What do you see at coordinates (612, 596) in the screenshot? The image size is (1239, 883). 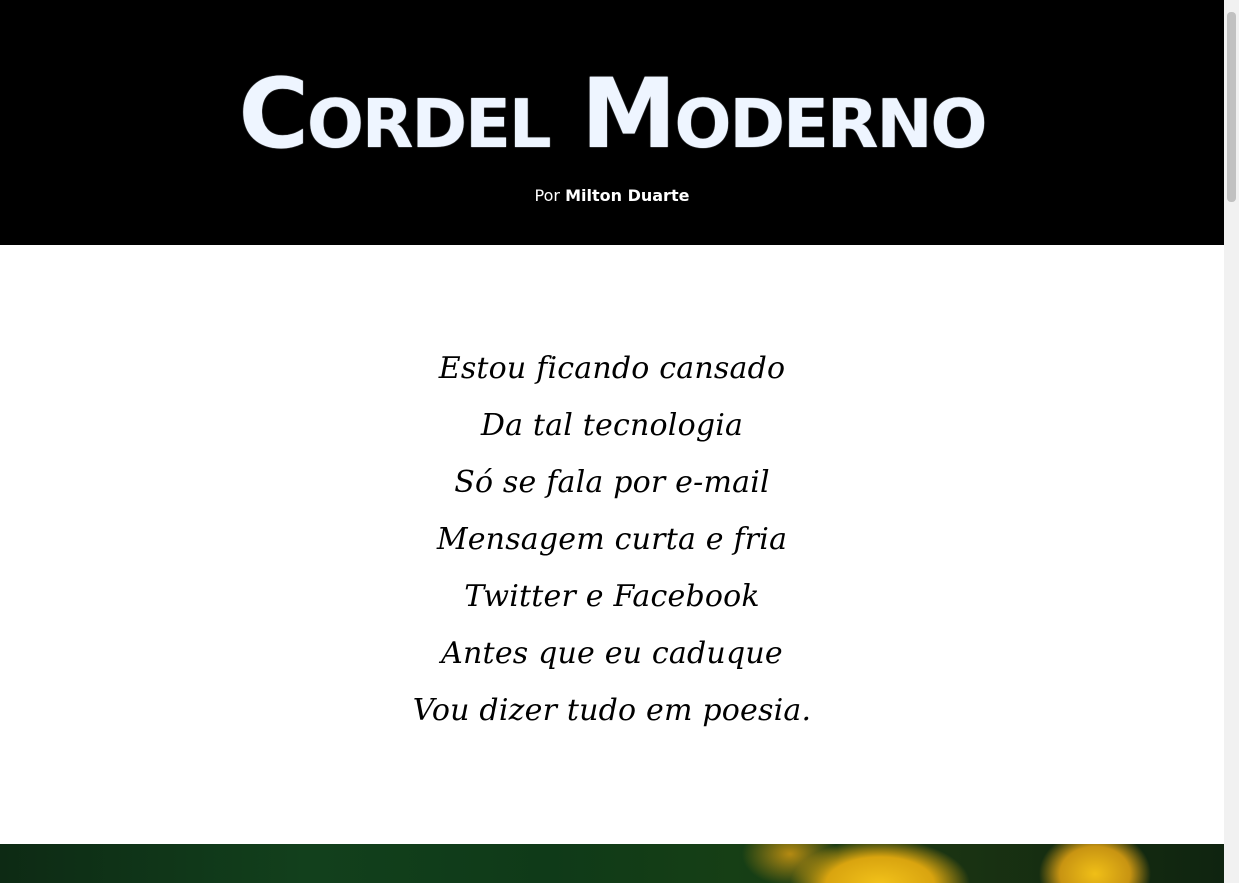 I see `poem-line: Twitter e Facebook` at bounding box center [612, 596].